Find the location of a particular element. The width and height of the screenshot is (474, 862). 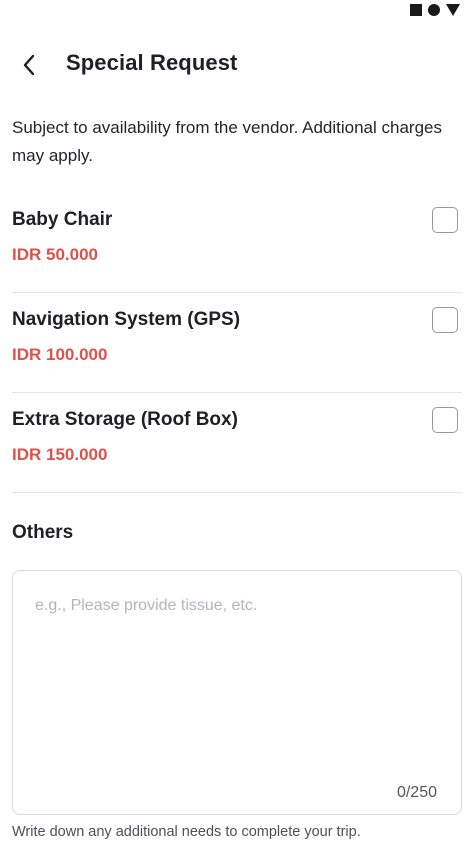

option-name: Baby Chair is located at coordinates (62, 219).